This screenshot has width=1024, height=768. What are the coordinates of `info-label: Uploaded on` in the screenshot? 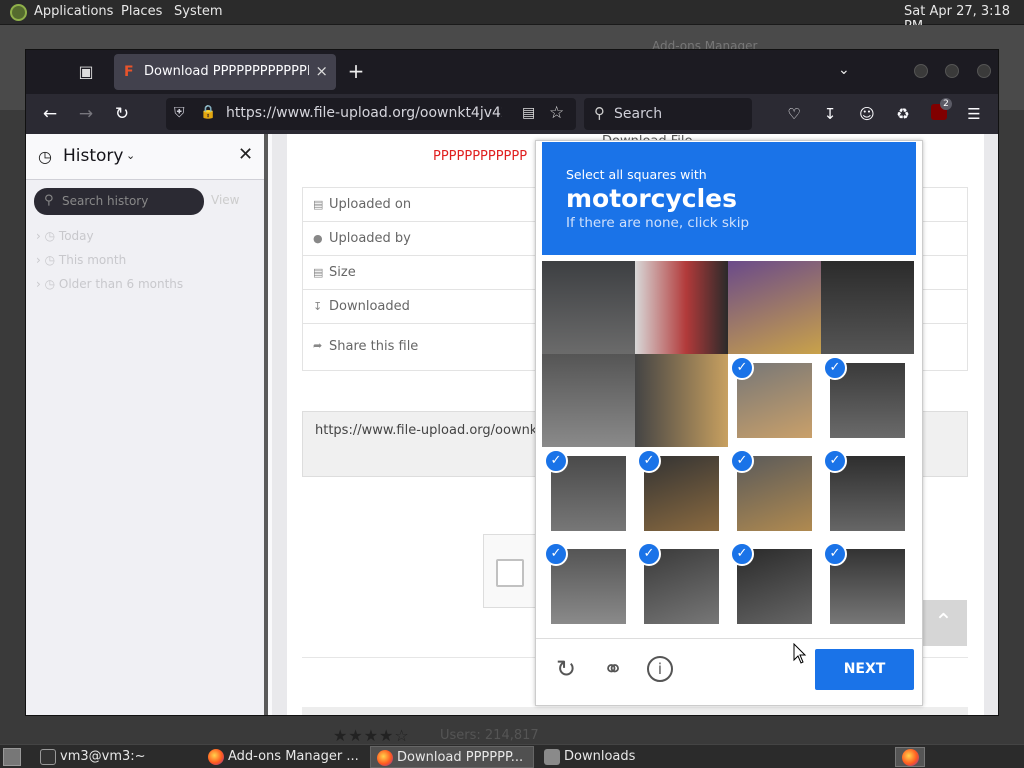 It's located at (370, 204).